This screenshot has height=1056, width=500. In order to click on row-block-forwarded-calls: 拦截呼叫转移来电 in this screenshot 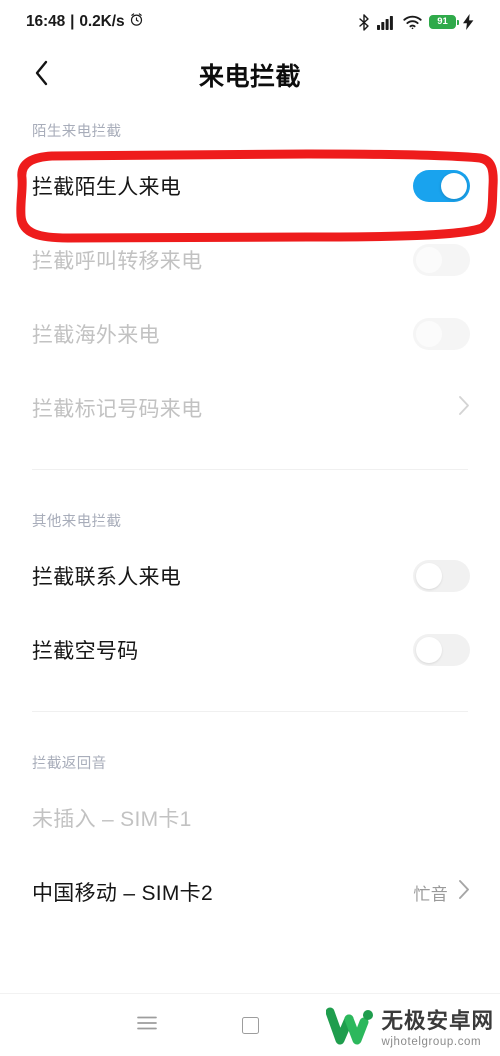, I will do `click(250, 260)`.